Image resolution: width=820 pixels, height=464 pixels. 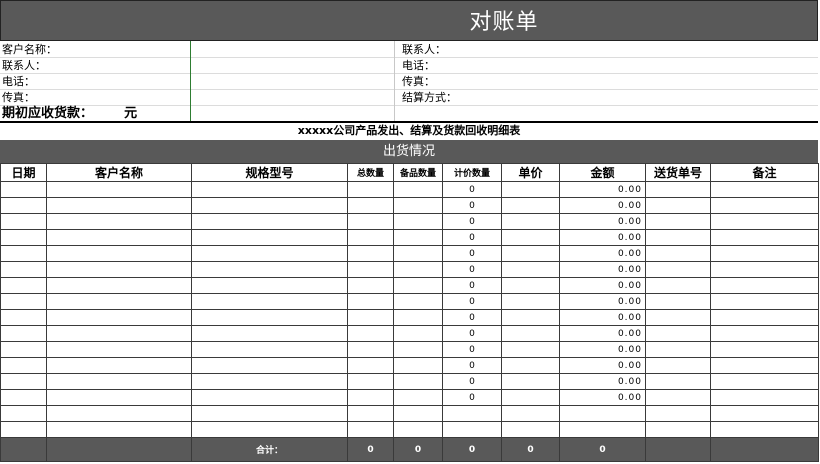 I want to click on col-total-qty: 总数量, so click(x=370, y=172).